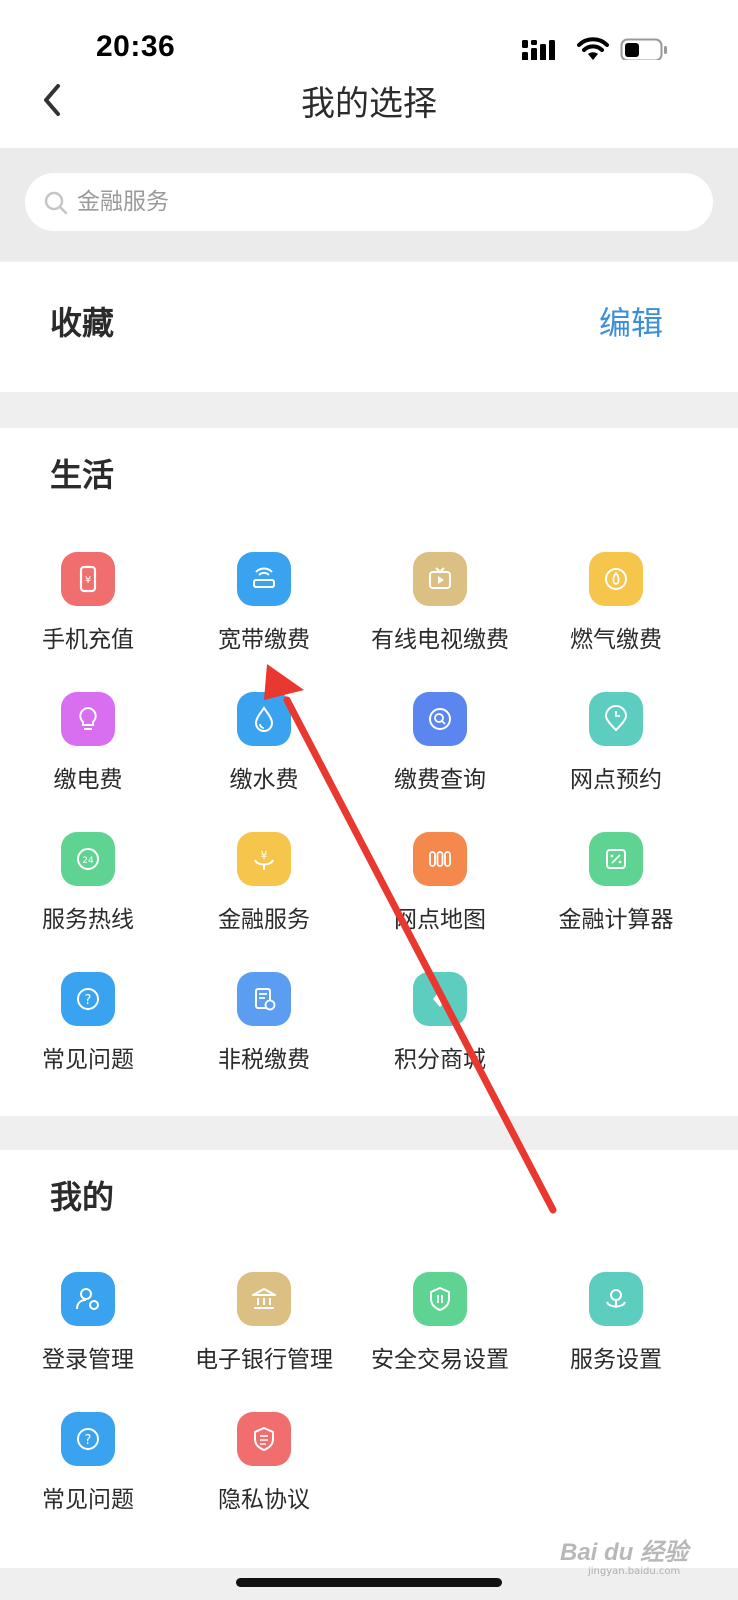 This screenshot has height=1600, width=738. What do you see at coordinates (440, 1360) in the screenshot?
I see `service-label: 安全交易设置` at bounding box center [440, 1360].